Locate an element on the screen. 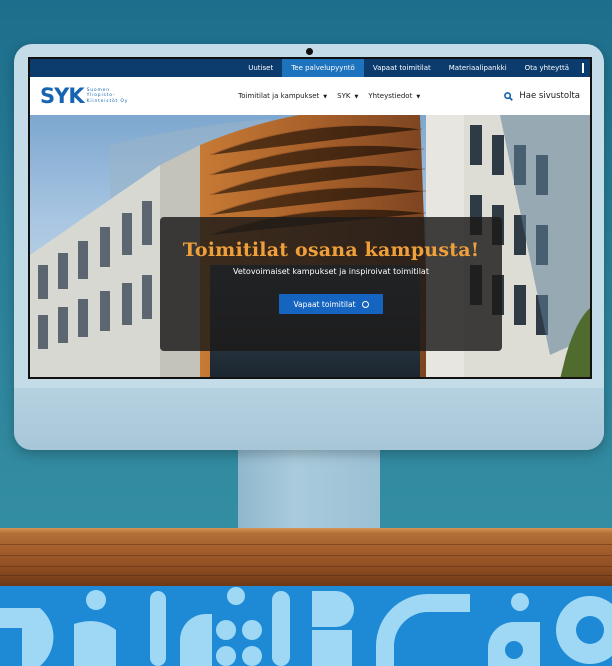 This screenshot has height=666, width=612. logo-line: Kiinteistöt Oy is located at coordinates (107, 101).